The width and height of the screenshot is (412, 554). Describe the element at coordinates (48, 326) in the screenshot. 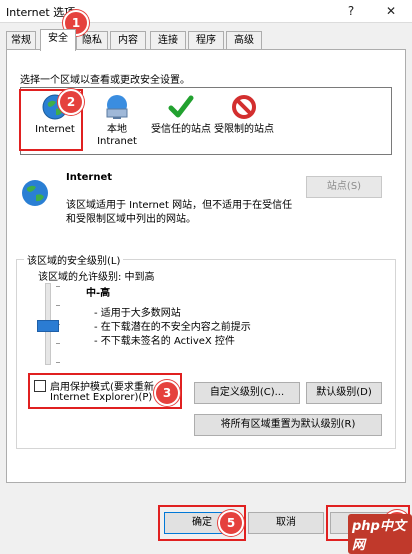

I see `security-level-slider-thumb` at that location.